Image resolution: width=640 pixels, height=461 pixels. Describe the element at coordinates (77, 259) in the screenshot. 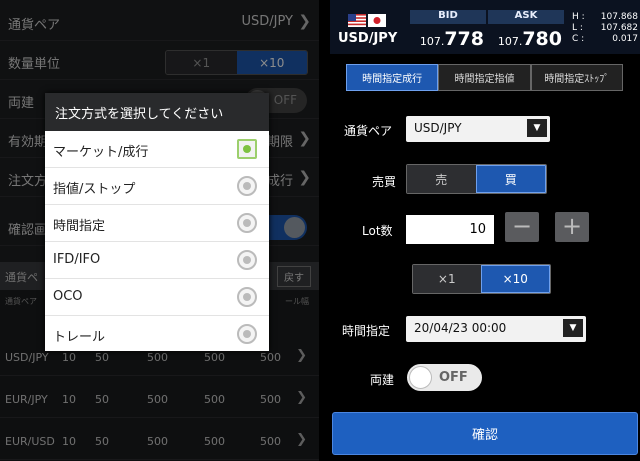

I see `option-label: IFD/IFO` at that location.